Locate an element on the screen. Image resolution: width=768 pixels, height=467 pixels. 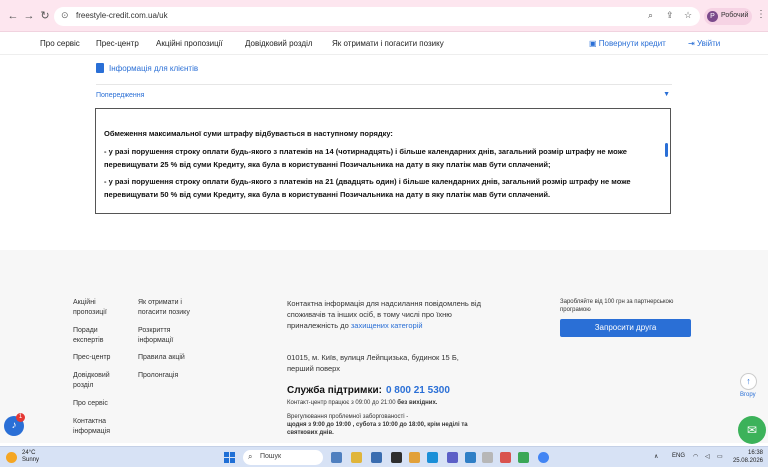
reload-icon: ↻ is located at coordinates (45, 16).